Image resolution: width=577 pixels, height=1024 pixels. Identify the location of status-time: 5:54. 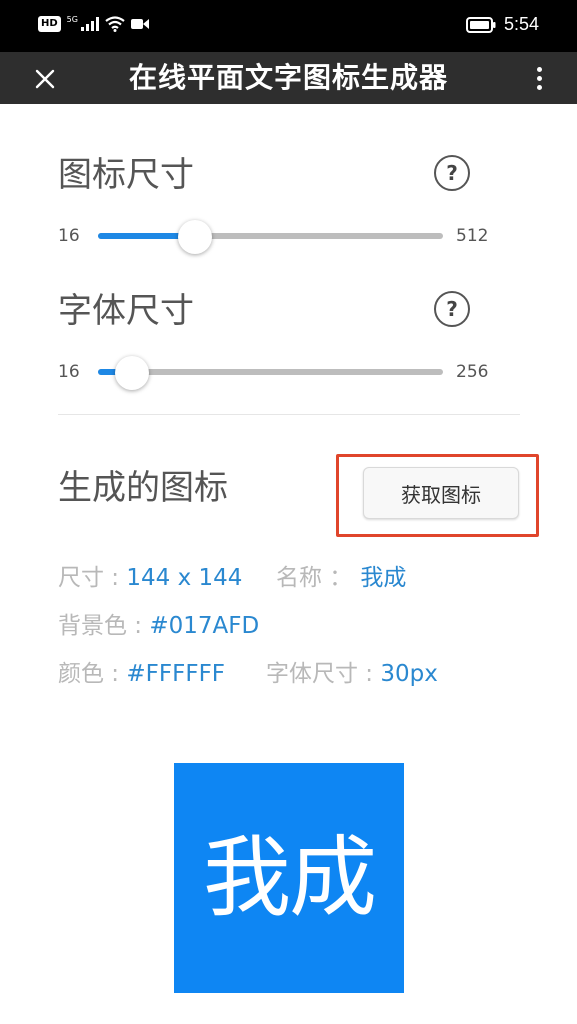
(521, 24).